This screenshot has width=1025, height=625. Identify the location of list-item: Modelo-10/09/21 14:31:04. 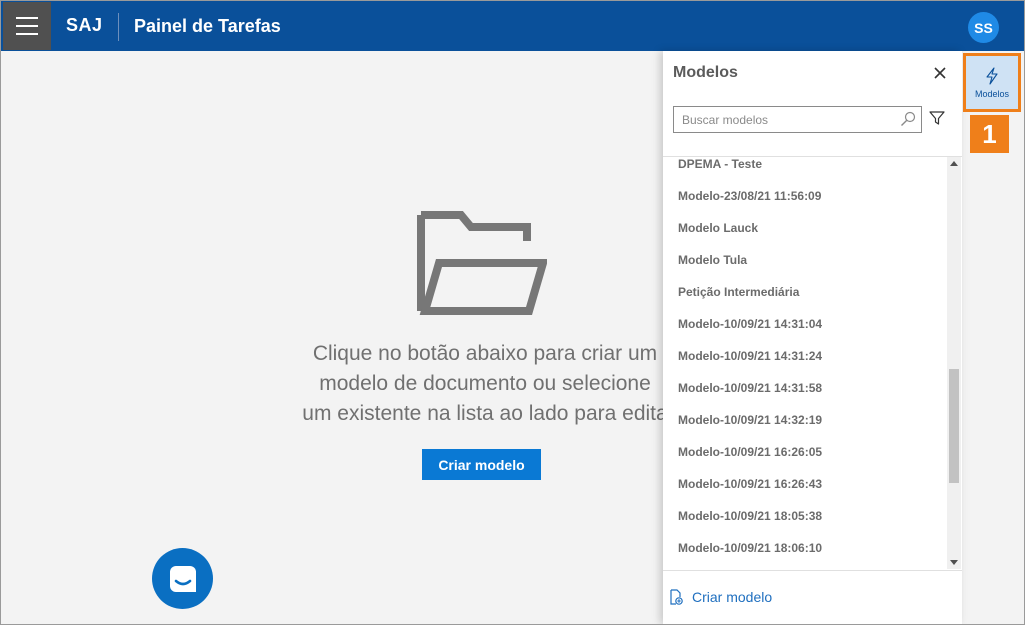
(750, 324).